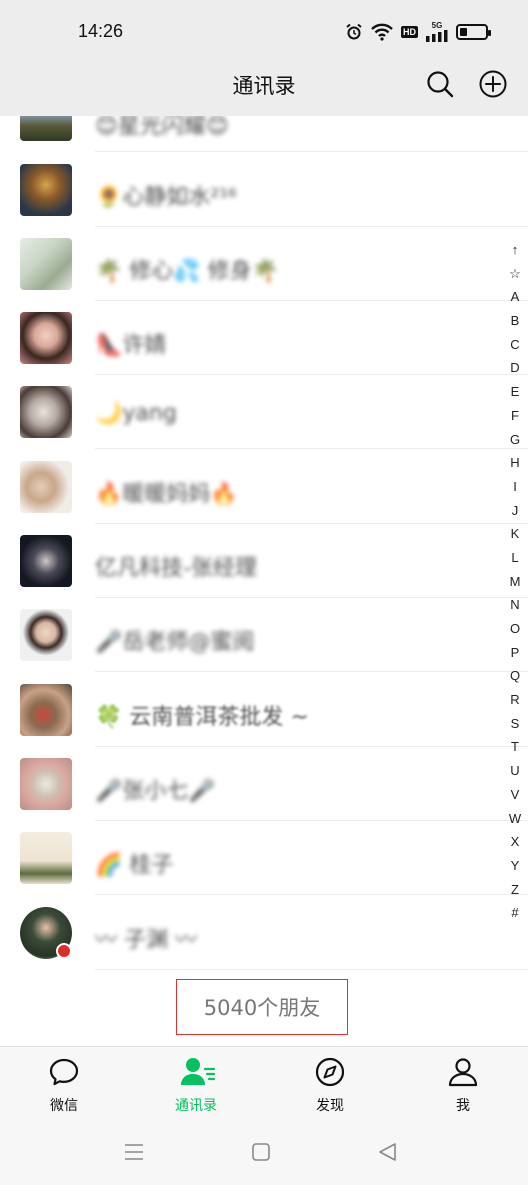 This screenshot has width=528, height=1185. I want to click on index-letter: W, so click(515, 819).